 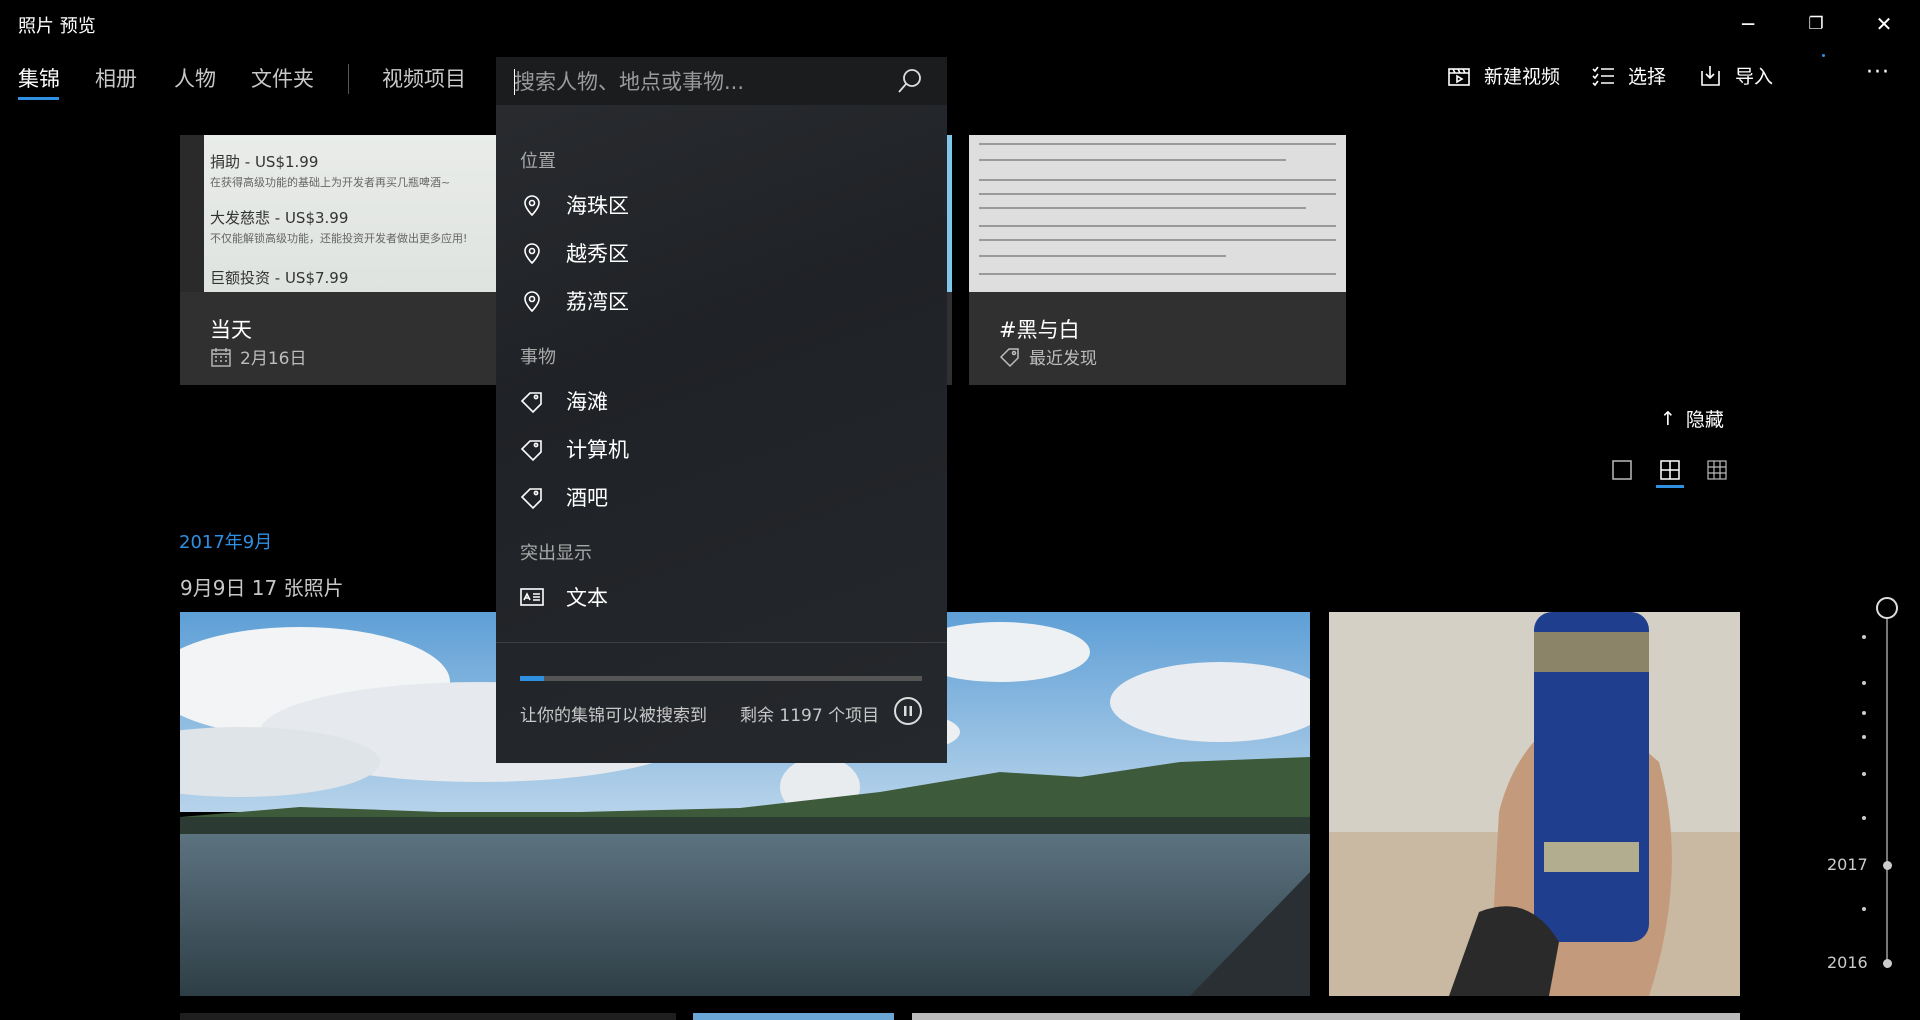 I want to click on medium-grid-button, so click(x=1670, y=470).